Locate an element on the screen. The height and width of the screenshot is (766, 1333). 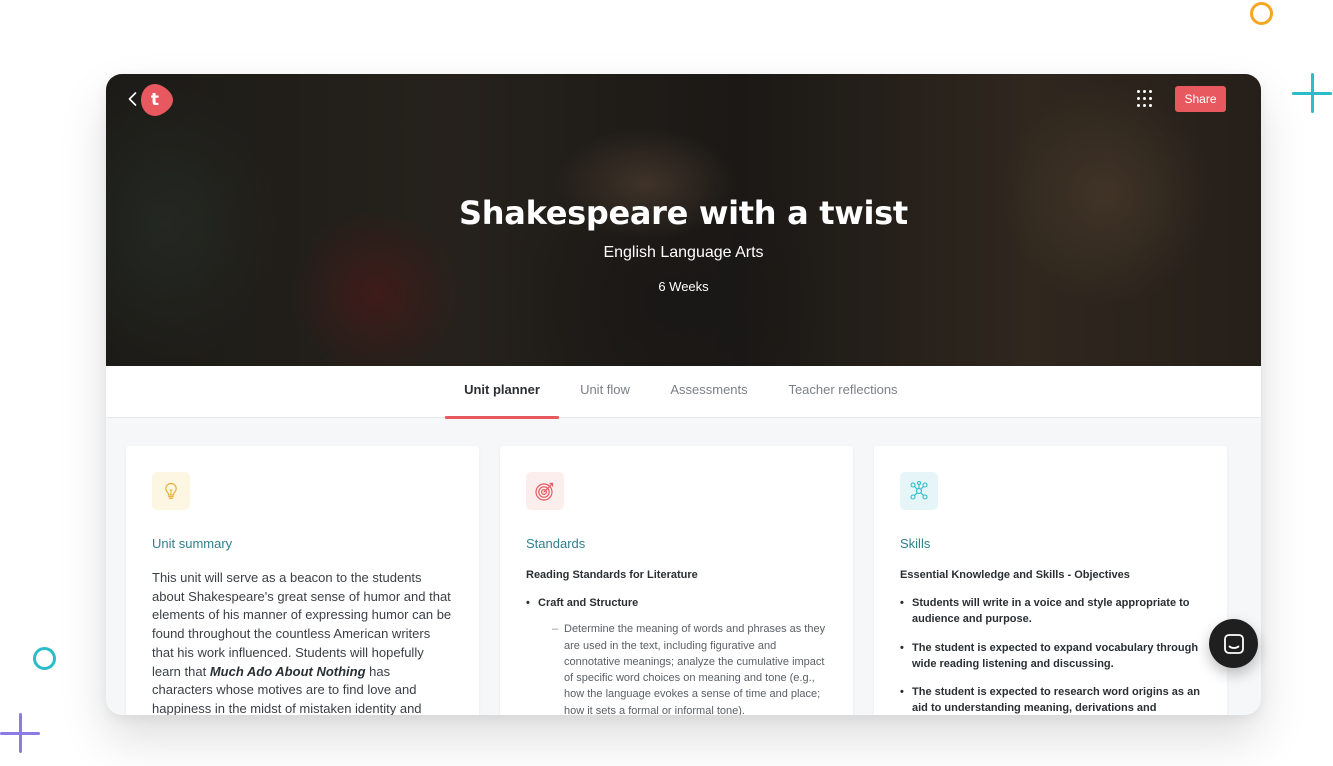
tab-teacher-reflections: Teacher reflections is located at coordinates (843, 392).